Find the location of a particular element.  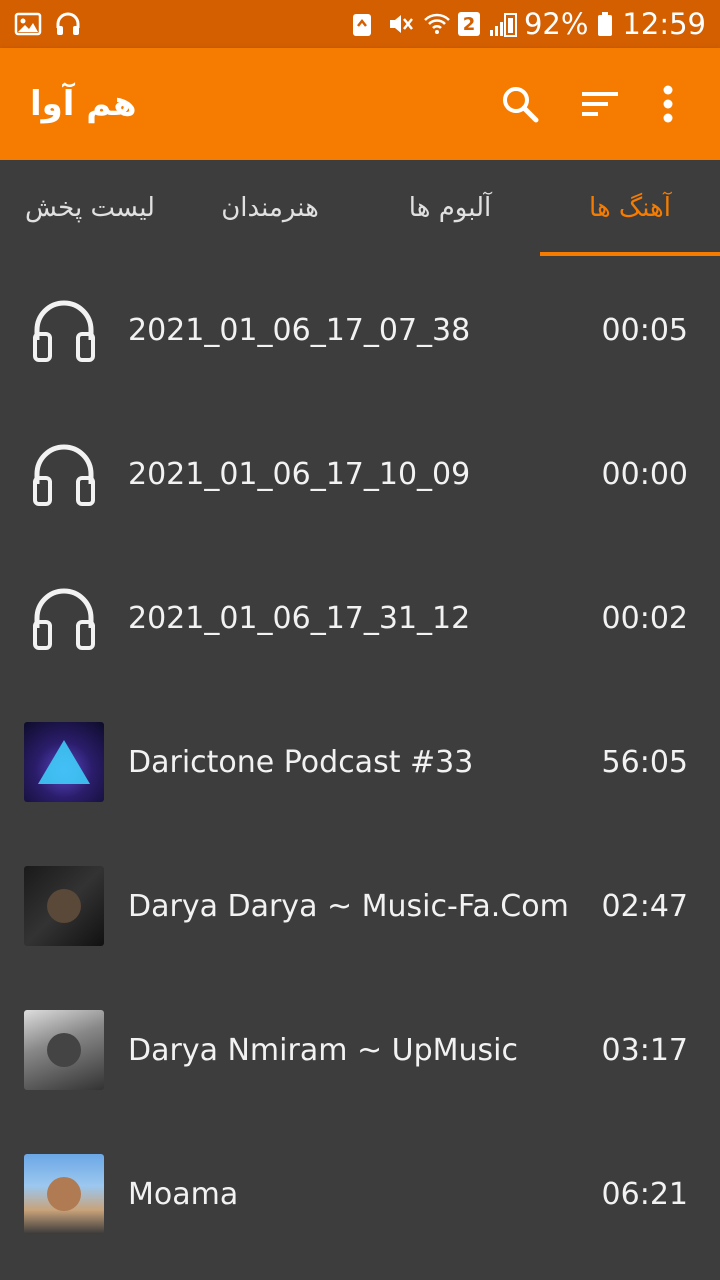

song-row: Darictone Podcast #33 56:05 is located at coordinates (360, 762).